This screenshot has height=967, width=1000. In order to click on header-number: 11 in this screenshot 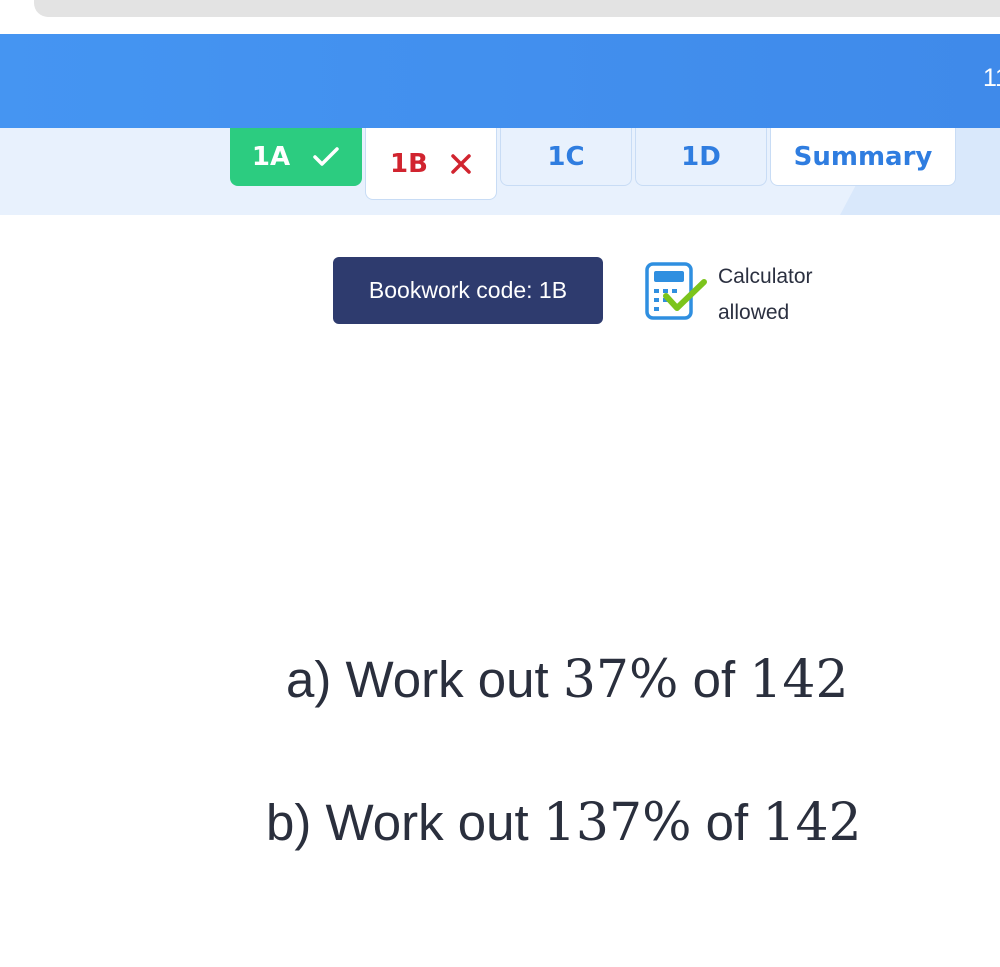, I will do `click(991, 78)`.